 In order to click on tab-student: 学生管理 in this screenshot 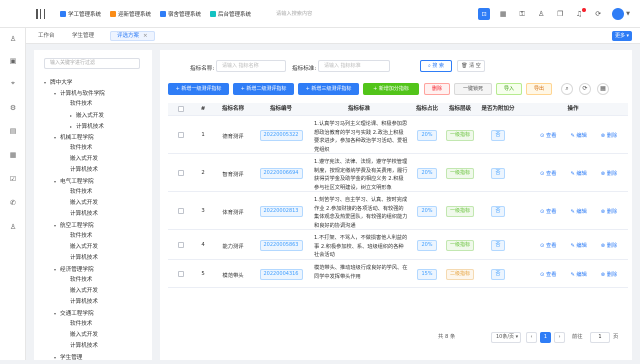, I will do `click(83, 36)`.